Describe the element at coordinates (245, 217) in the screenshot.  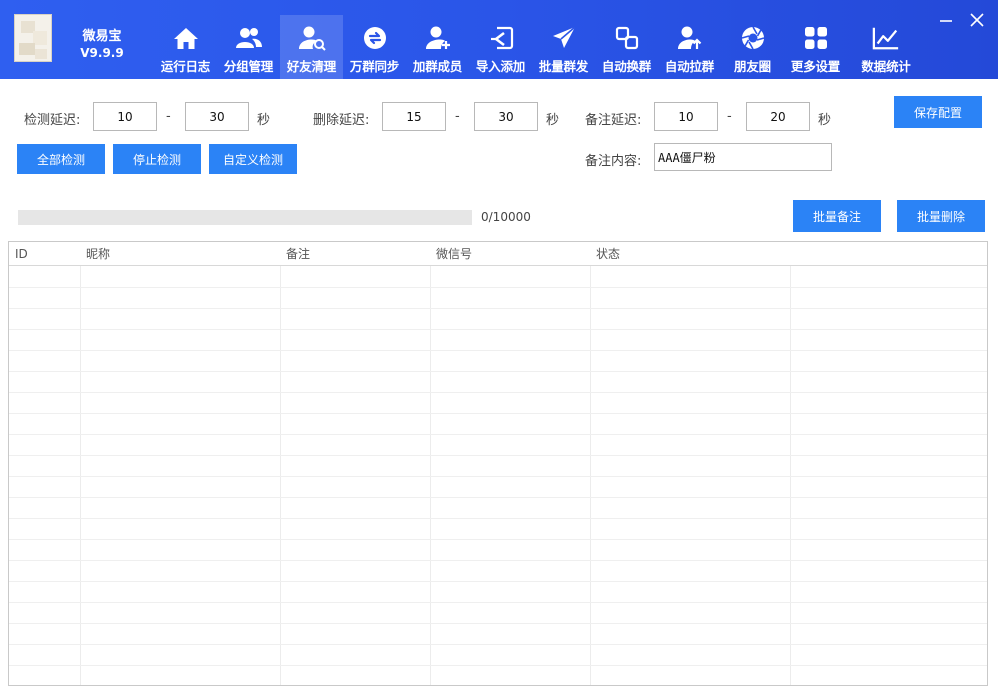
I see `progress-bar` at that location.